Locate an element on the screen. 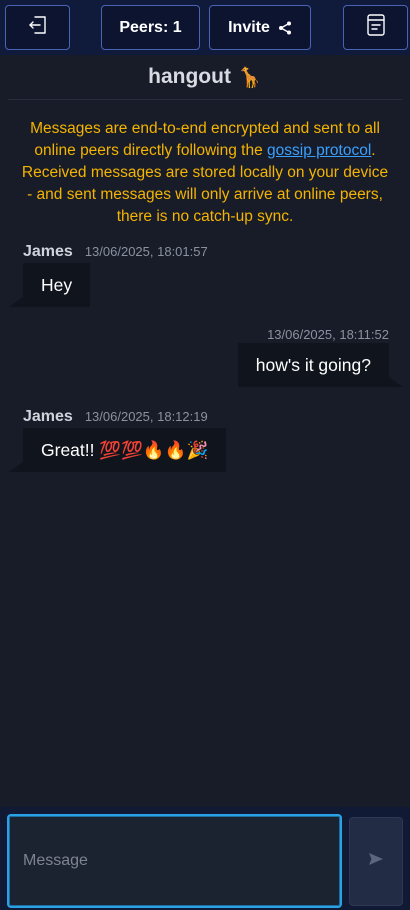 The height and width of the screenshot is (910, 410). send-icon is located at coordinates (376, 861).